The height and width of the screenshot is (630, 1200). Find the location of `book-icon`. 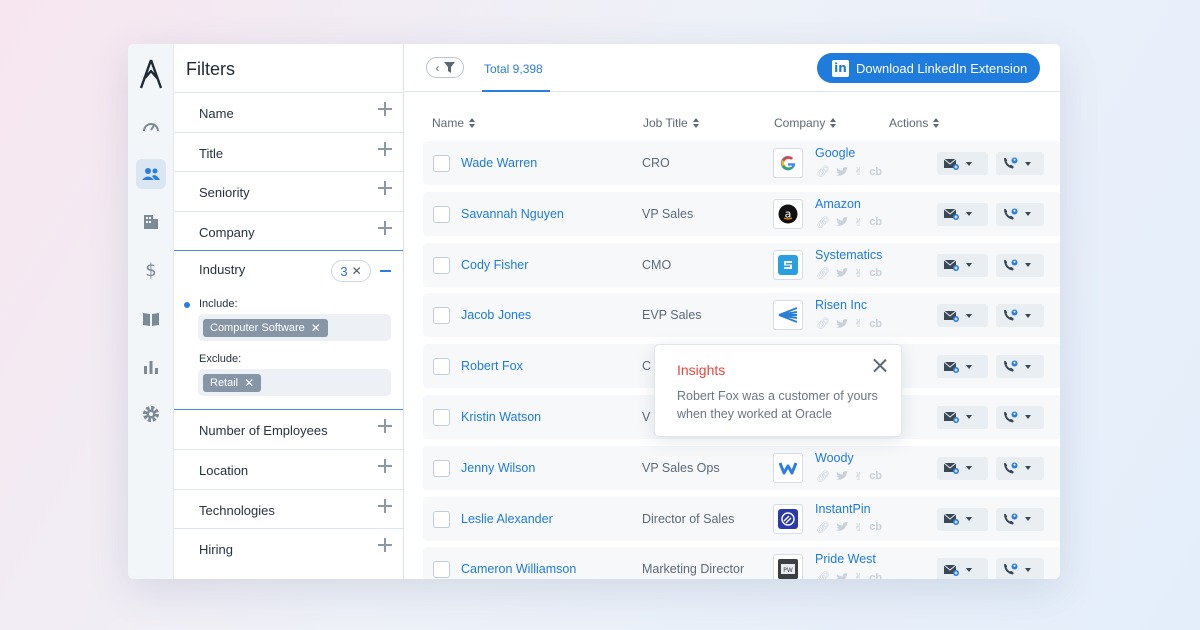

book-icon is located at coordinates (151, 319).